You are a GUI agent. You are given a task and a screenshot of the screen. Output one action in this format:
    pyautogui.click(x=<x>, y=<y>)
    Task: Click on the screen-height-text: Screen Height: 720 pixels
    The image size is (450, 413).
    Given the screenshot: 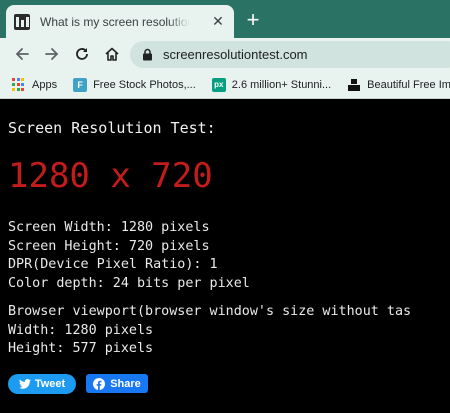 What is the action you would take?
    pyautogui.click(x=109, y=246)
    